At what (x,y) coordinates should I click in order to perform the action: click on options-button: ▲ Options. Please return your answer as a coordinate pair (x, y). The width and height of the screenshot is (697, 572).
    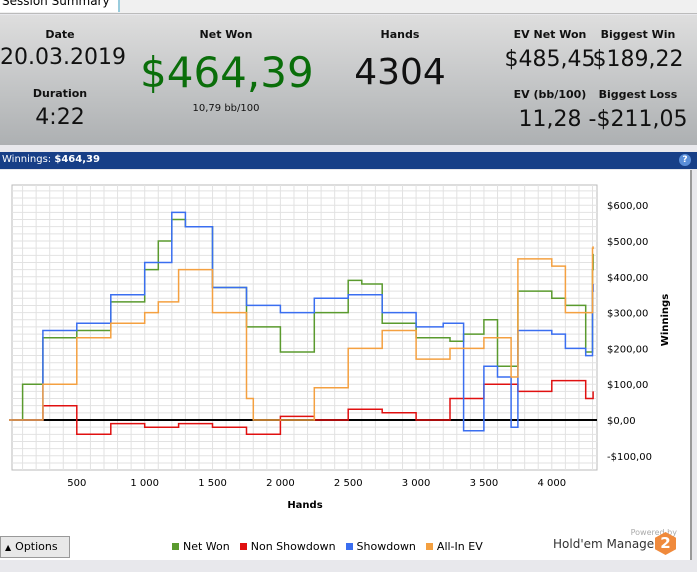
    Looking at the image, I should click on (35, 547).